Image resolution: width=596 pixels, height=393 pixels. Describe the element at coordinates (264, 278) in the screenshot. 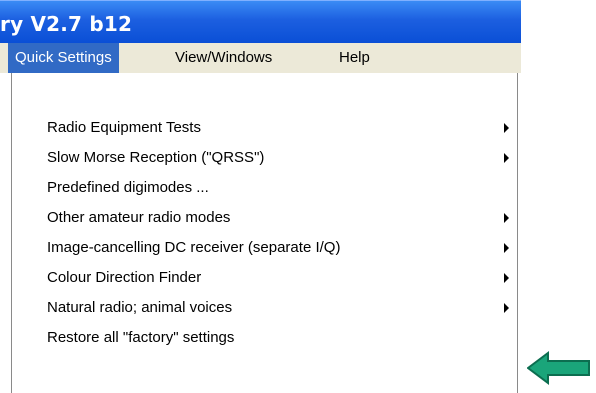

I see `menu-item-colour-direction-finder: Colour Direction Finder` at that location.